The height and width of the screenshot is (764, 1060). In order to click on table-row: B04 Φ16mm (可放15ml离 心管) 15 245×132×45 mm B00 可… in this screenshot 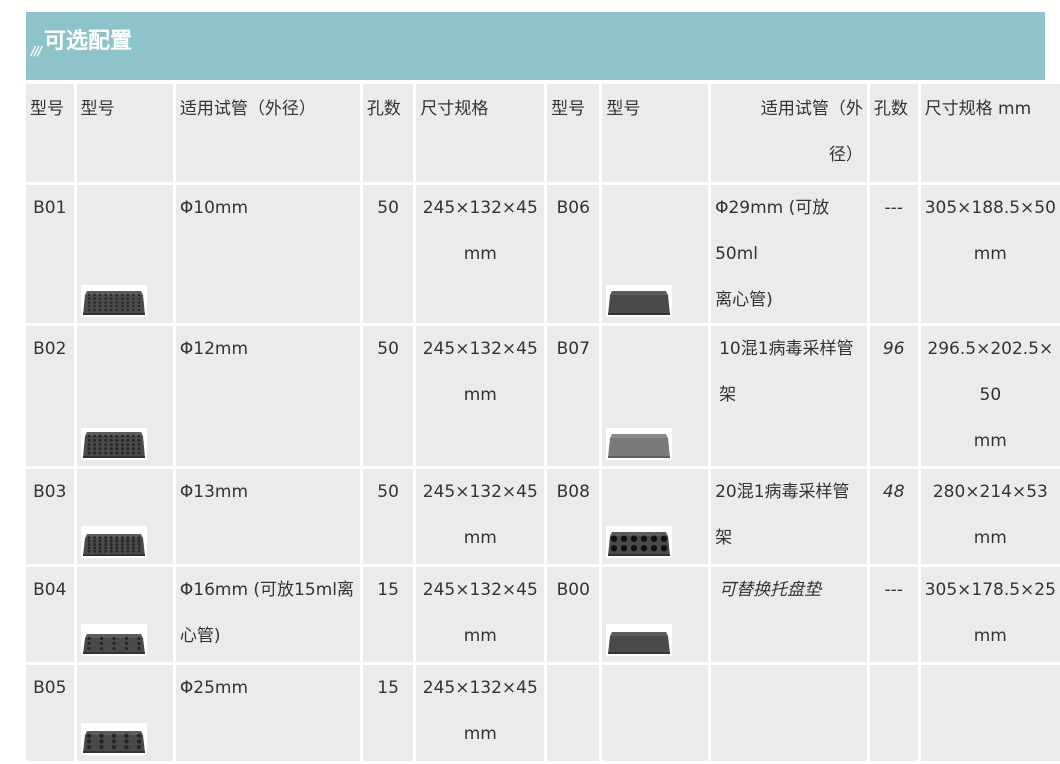, I will do `click(543, 614)`.